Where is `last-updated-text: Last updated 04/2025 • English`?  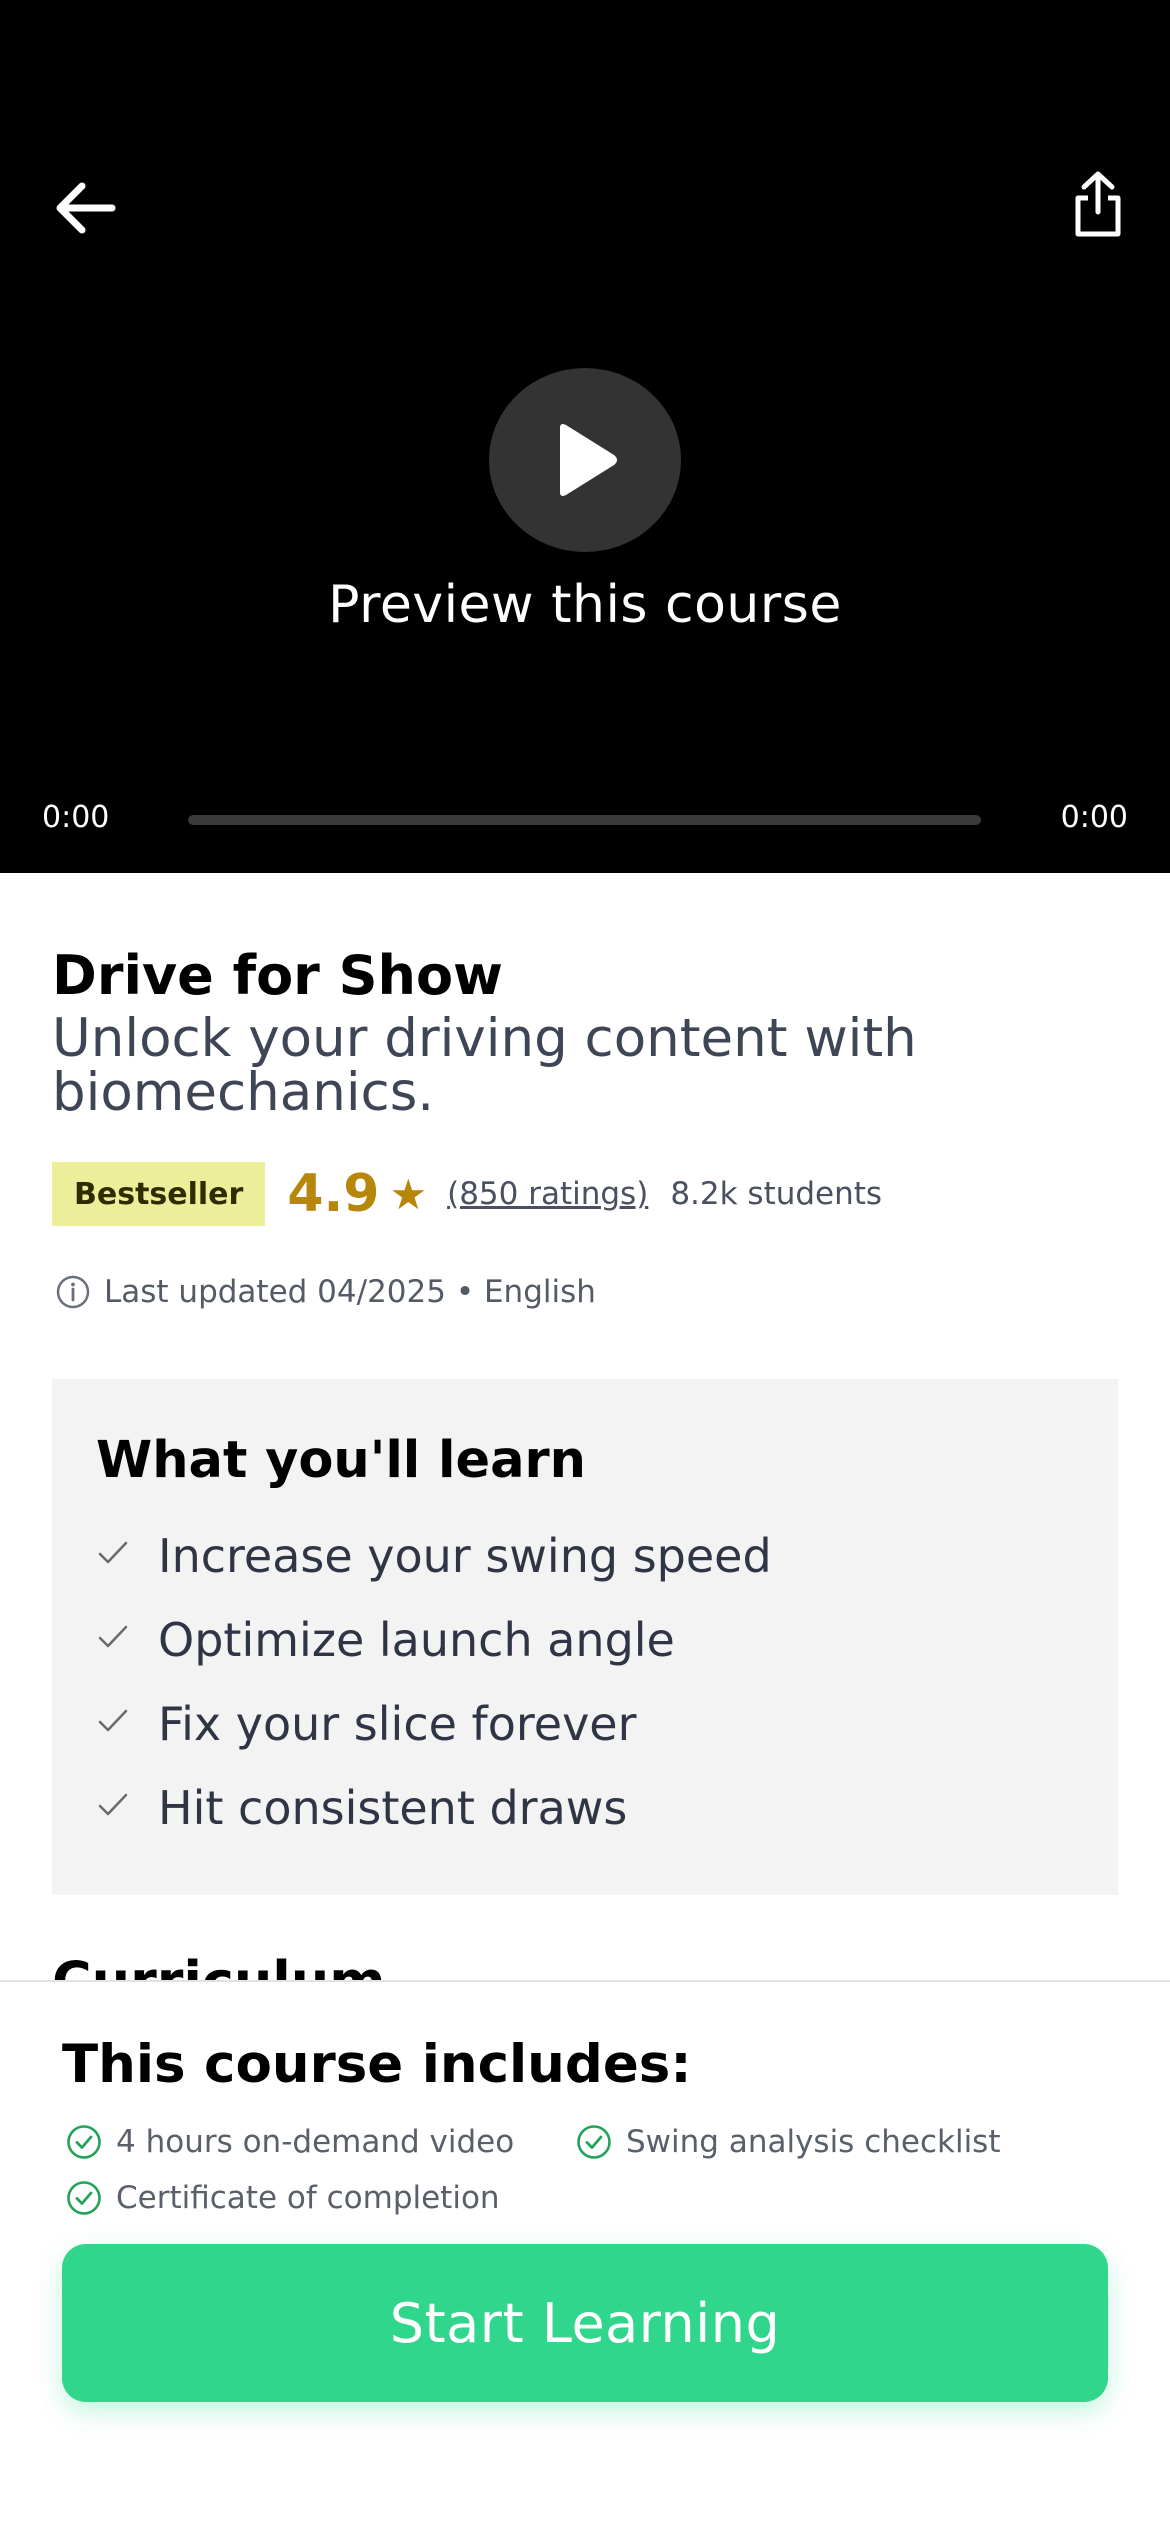
last-updated-text: Last updated 04/2025 • English is located at coordinates (350, 1292).